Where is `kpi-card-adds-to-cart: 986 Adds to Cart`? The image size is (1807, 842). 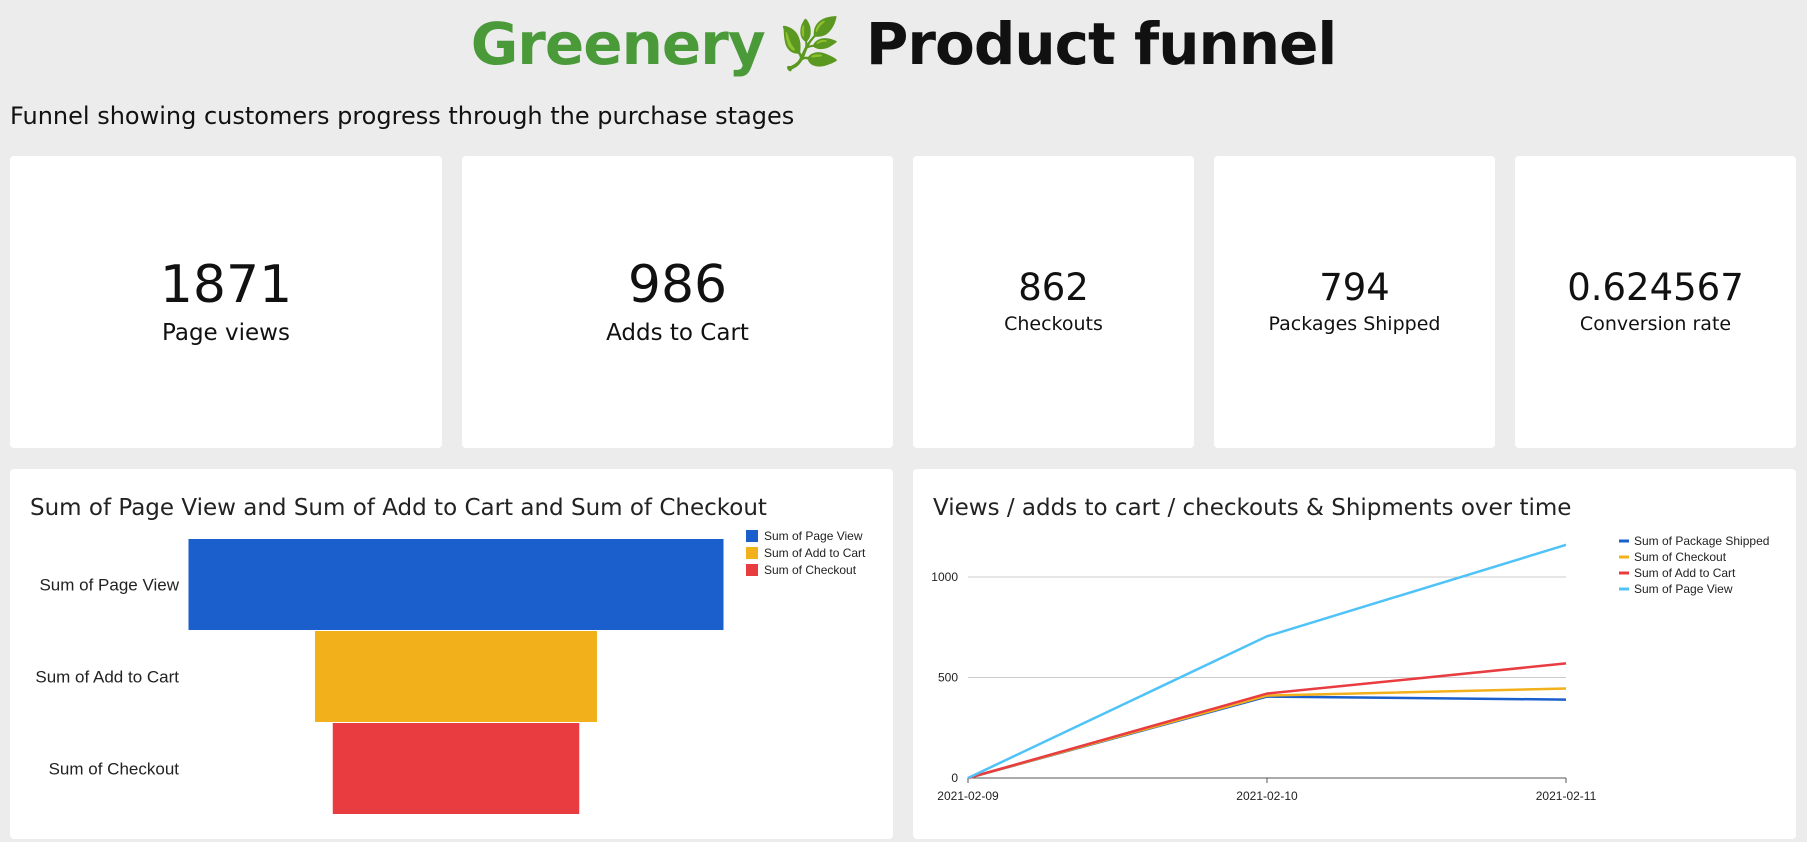 kpi-card-adds-to-cart: 986 Adds to Cart is located at coordinates (677, 302).